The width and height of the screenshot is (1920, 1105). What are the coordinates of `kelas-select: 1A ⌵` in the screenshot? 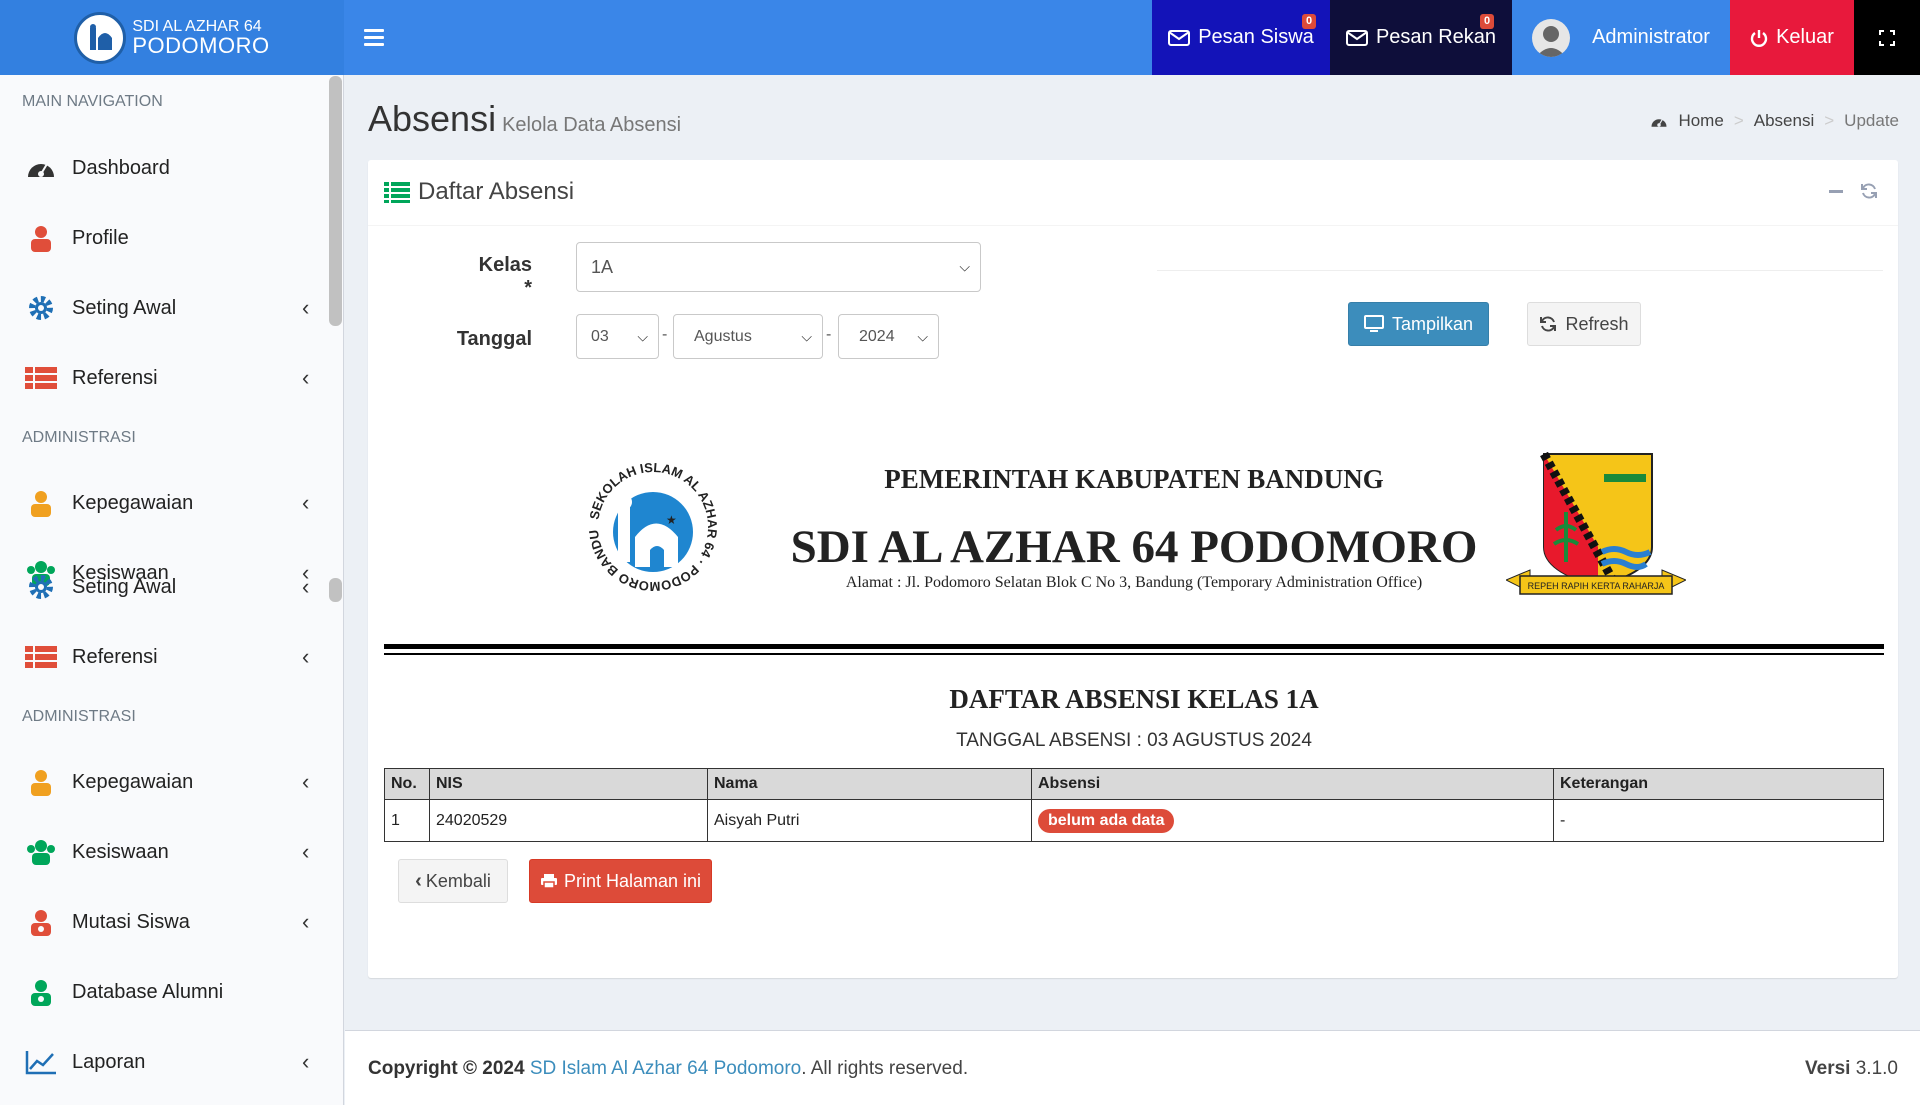 It's located at (778, 267).